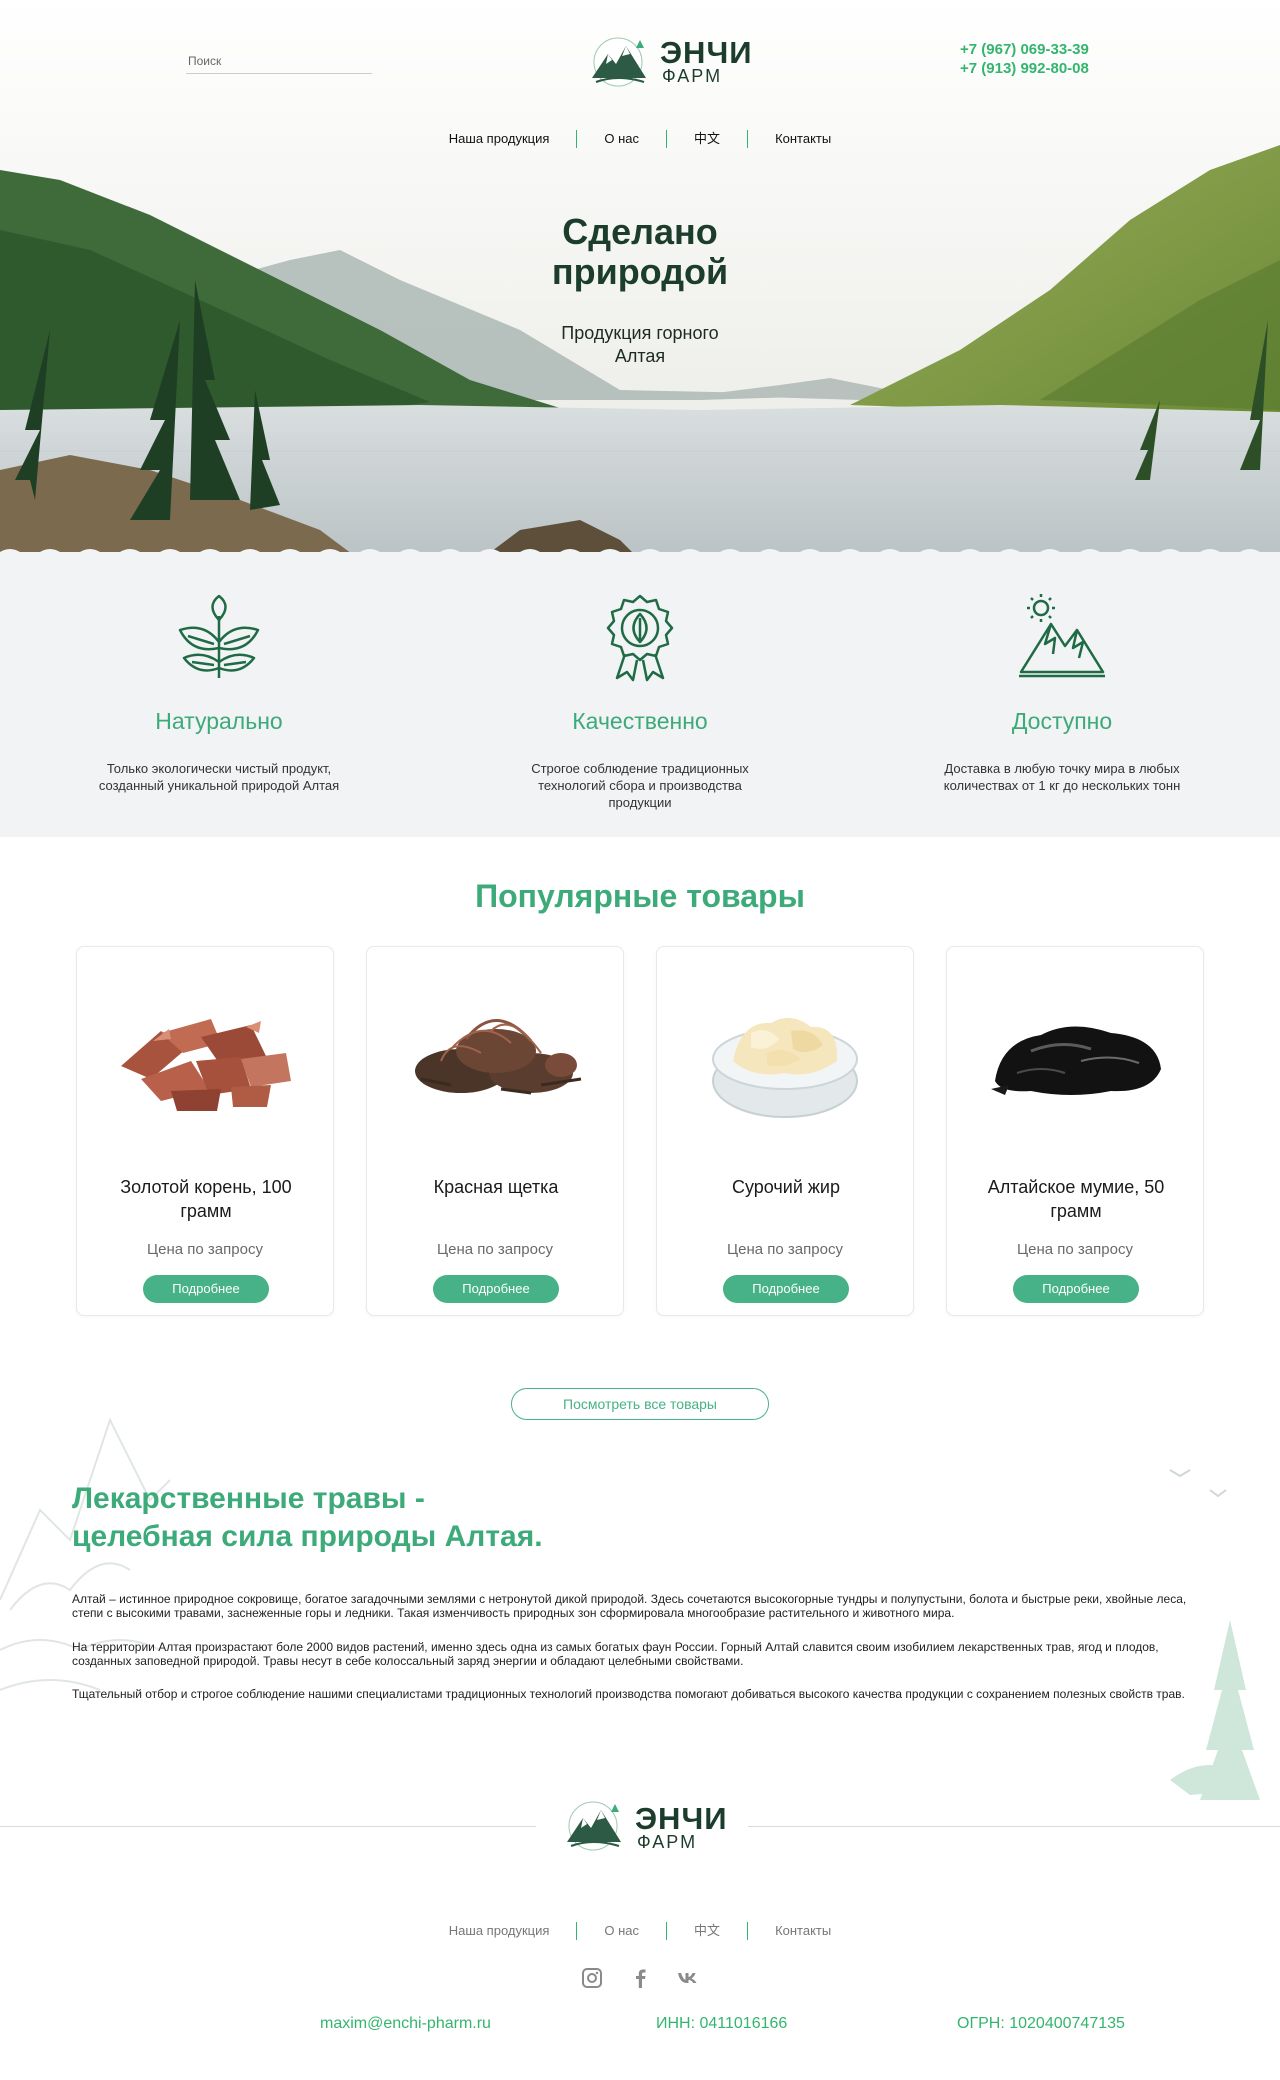  I want to click on hero-subtitle: Продукция горного Алтая, so click(640, 344).